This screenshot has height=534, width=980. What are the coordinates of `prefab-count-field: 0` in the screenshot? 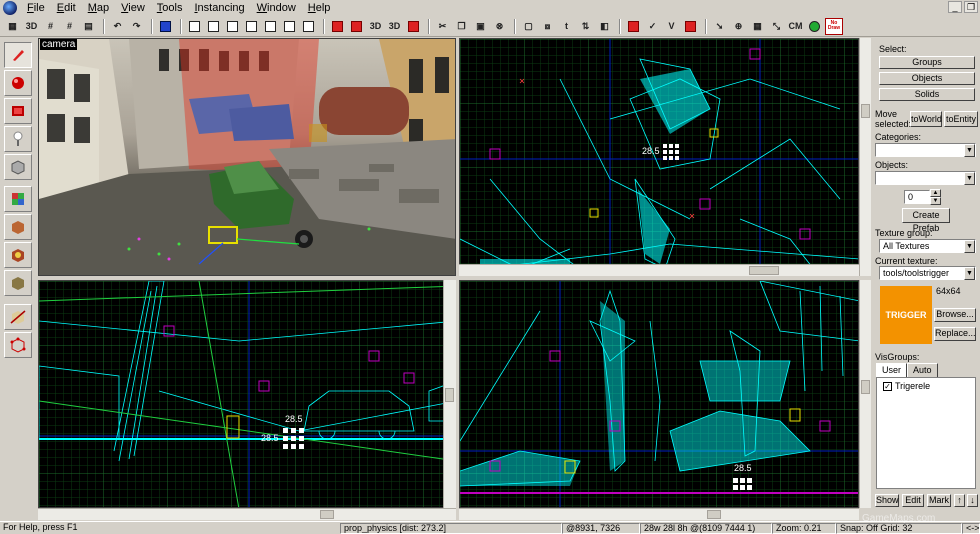 It's located at (917, 197).